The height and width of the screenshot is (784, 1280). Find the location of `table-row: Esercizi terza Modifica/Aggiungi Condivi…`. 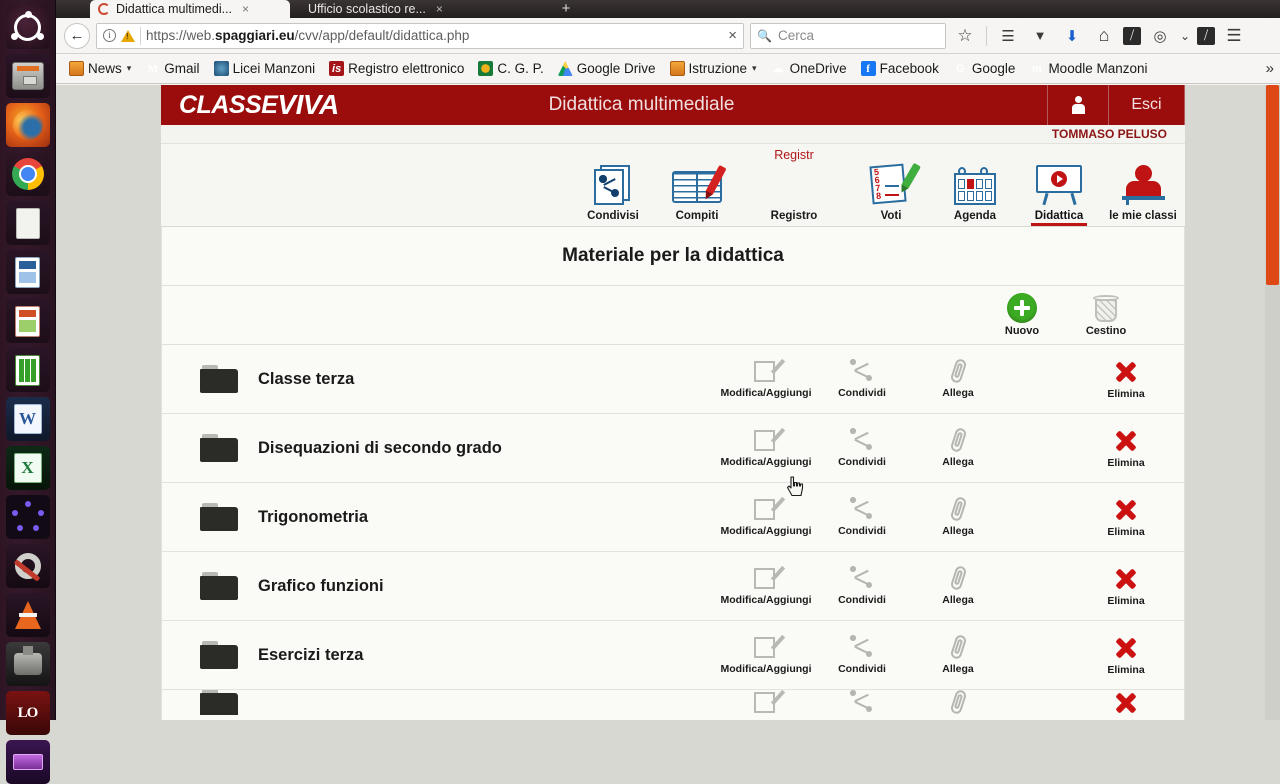

table-row: Esercizi terza Modifica/Aggiungi Condivi… is located at coordinates (673, 655).